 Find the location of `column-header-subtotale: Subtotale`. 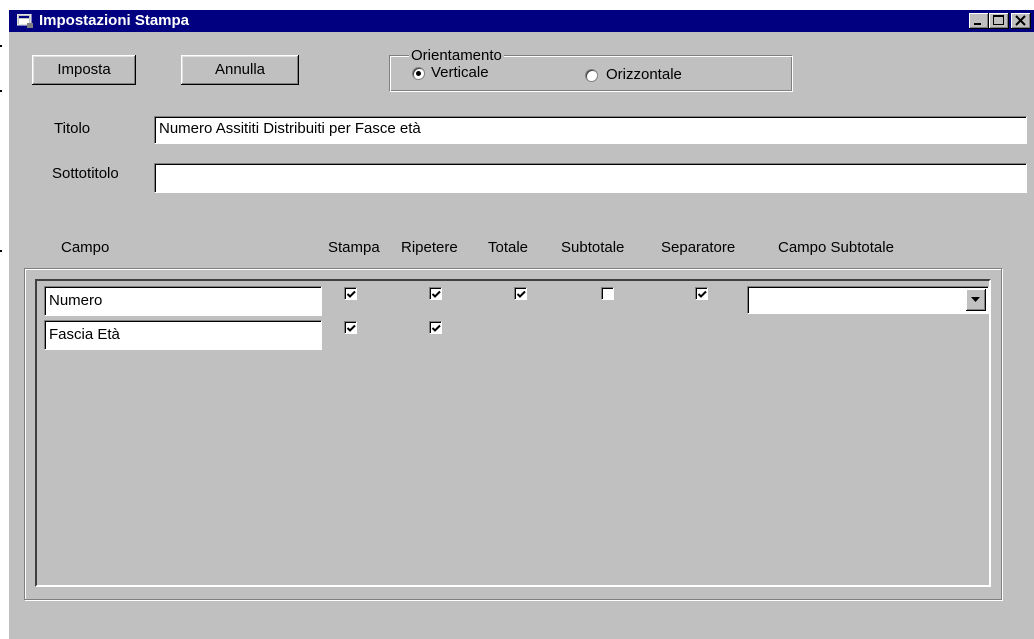

column-header-subtotale: Subtotale is located at coordinates (593, 247).